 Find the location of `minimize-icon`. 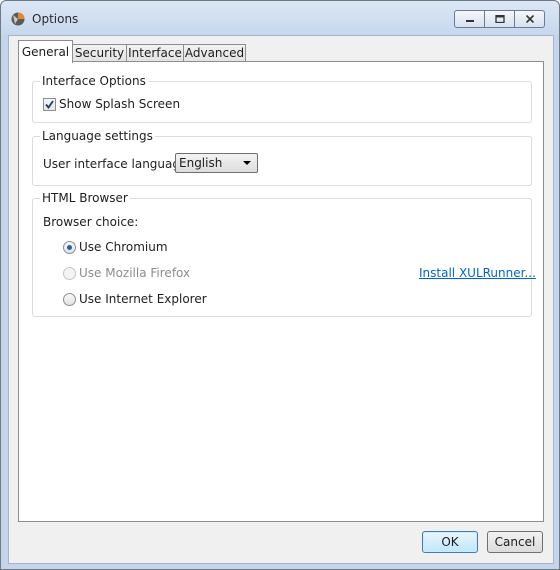

minimize-icon is located at coordinates (469, 21).